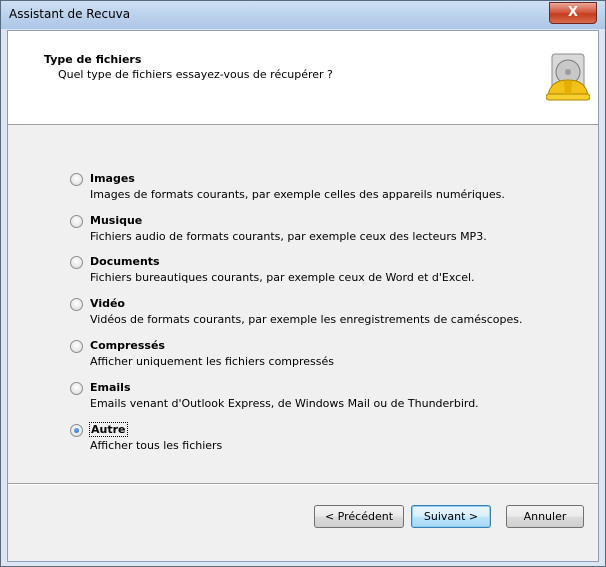  Describe the element at coordinates (76, 179) in the screenshot. I see `radio-images` at that location.